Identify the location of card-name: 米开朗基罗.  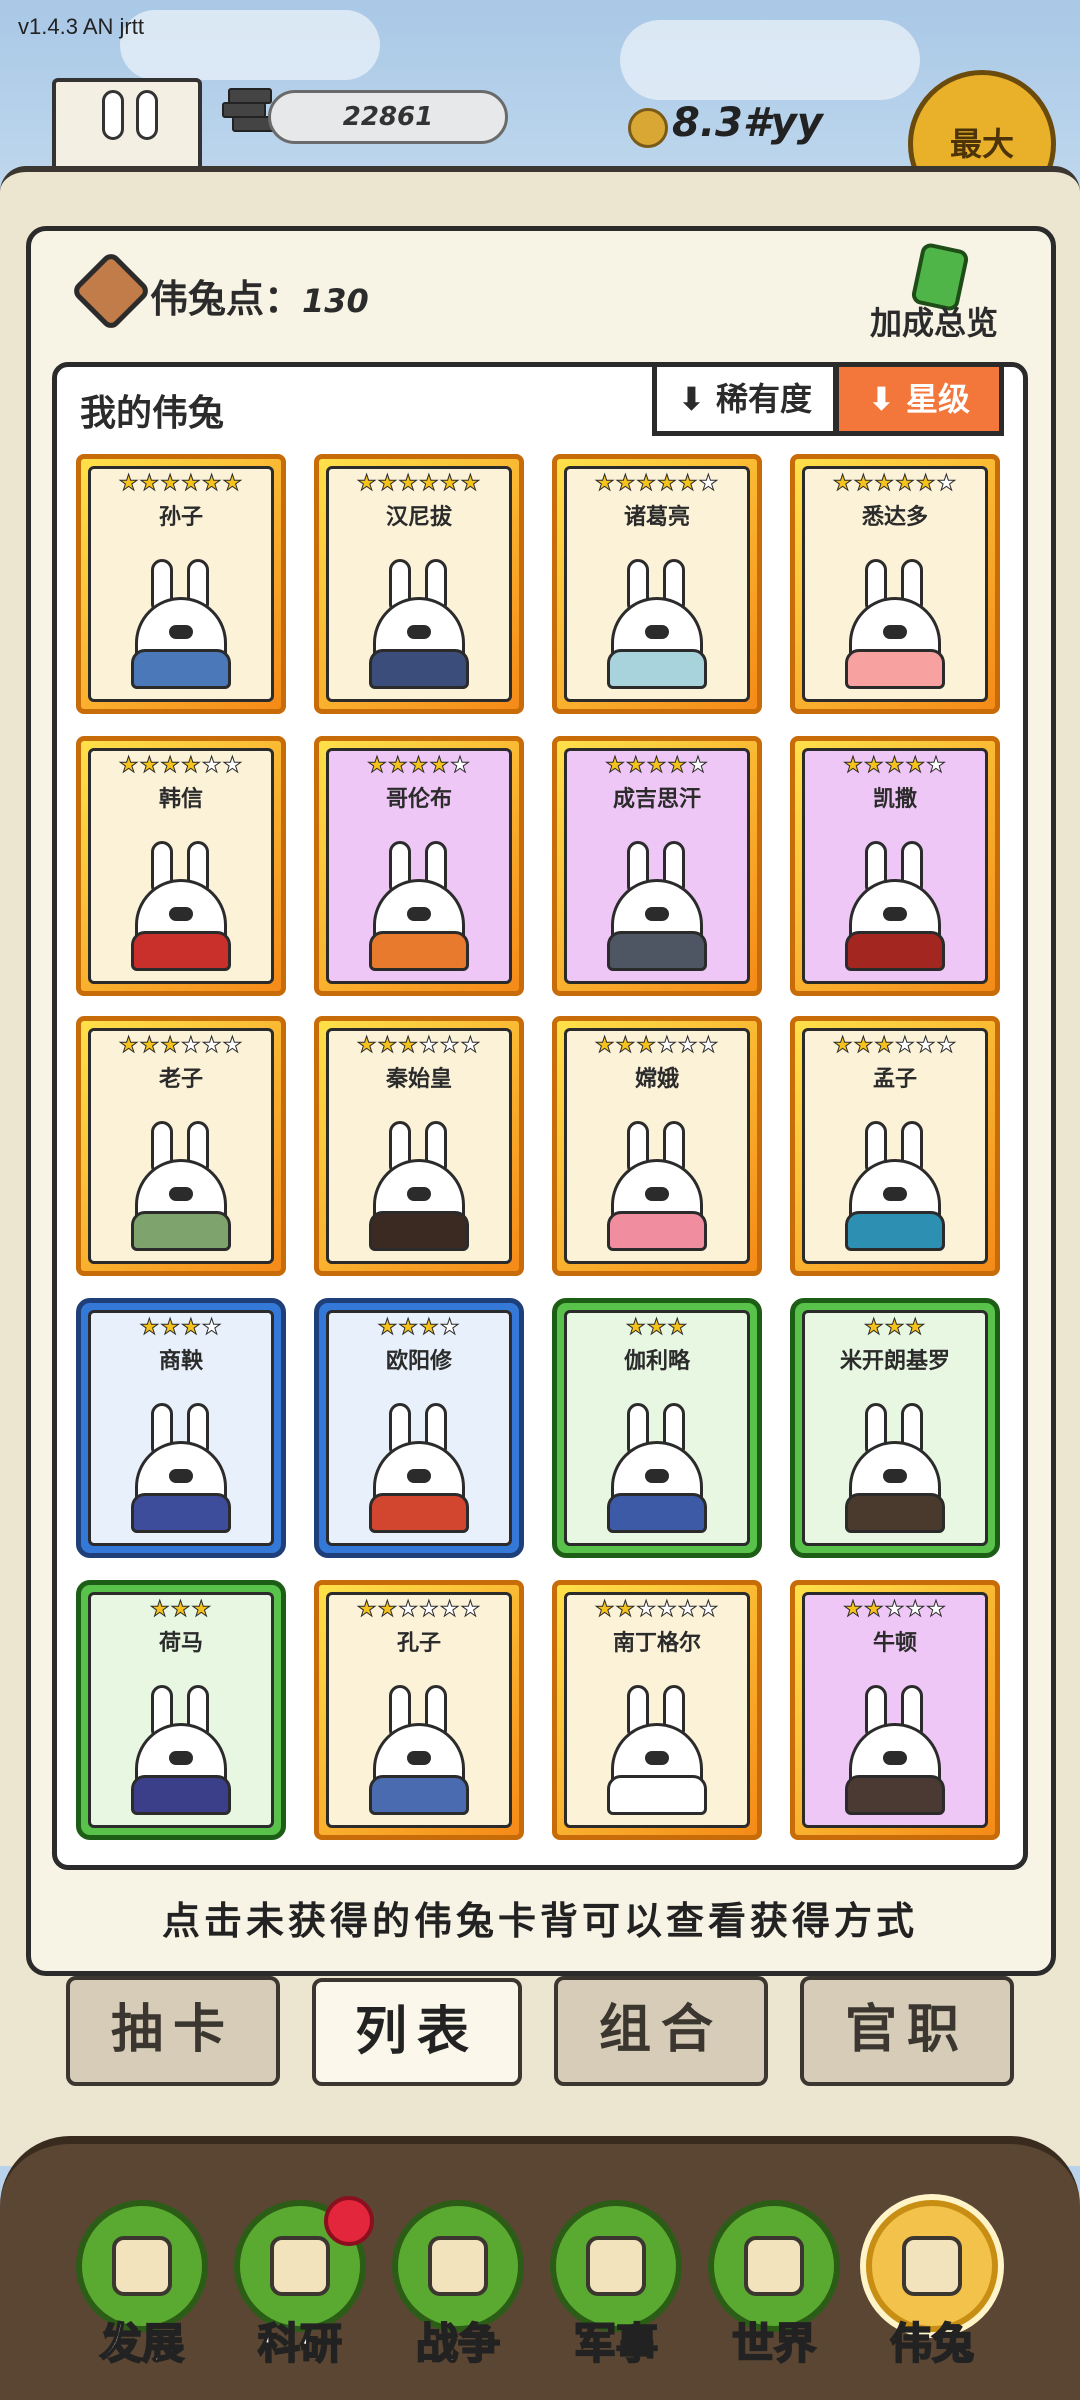
(894, 1361).